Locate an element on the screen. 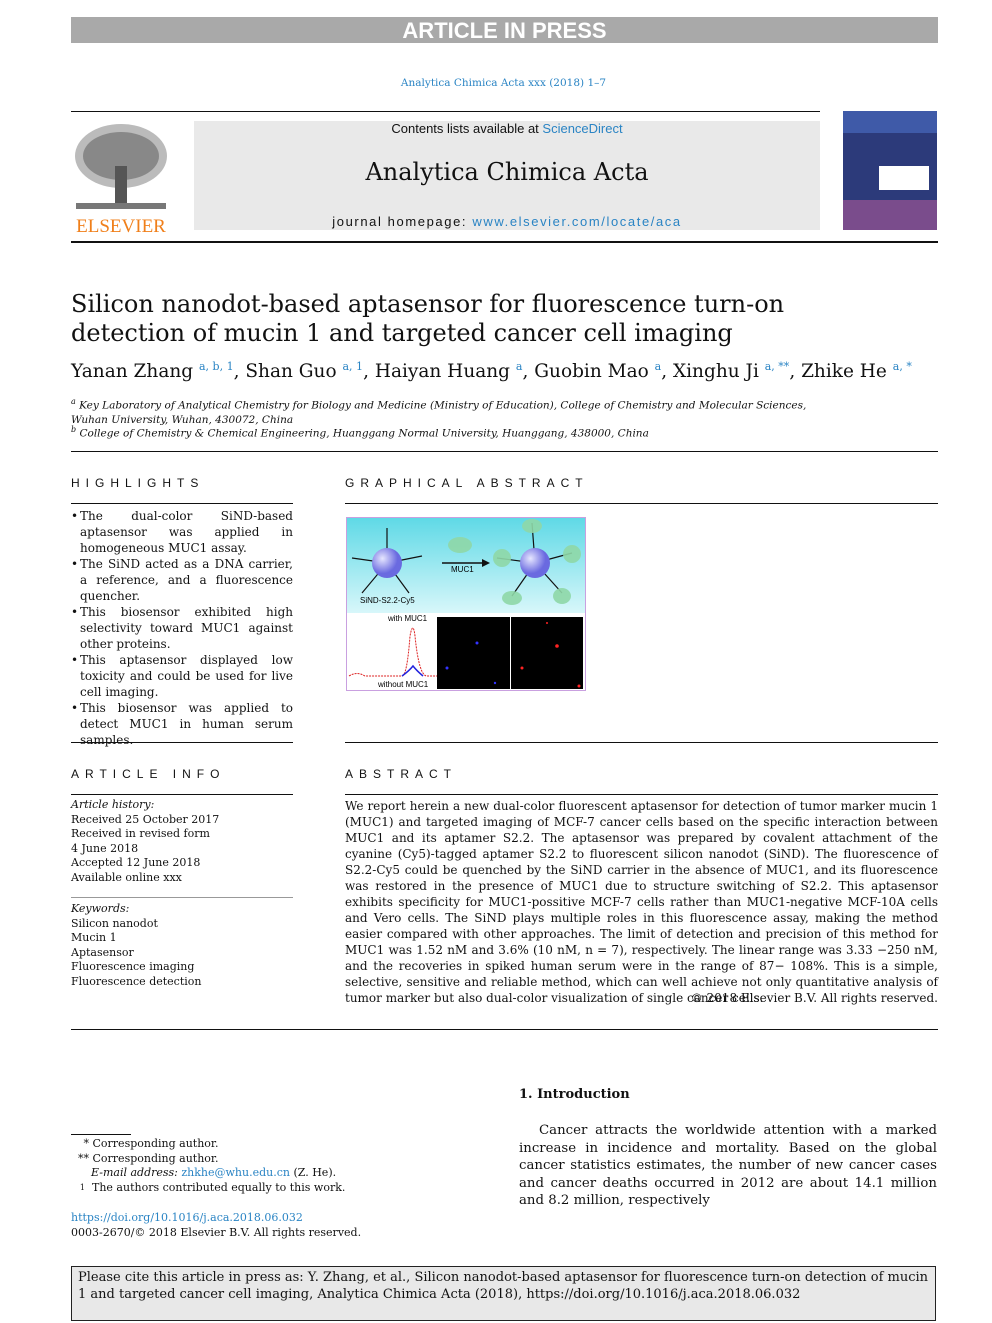 Image resolution: width=992 pixels, height=1323 pixels. header-divider is located at coordinates (504, 242).